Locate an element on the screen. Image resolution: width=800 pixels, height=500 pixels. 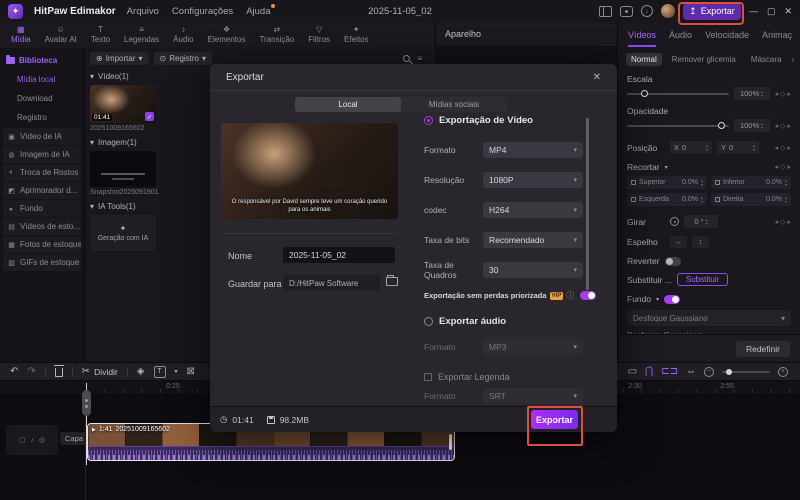
user-avatar is located at coordinates (667, 11).